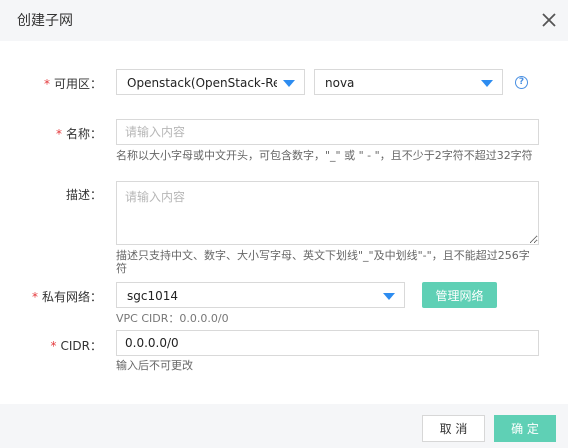 The width and height of the screenshot is (568, 448). I want to click on private-network-select: sgc1014, so click(260, 295).